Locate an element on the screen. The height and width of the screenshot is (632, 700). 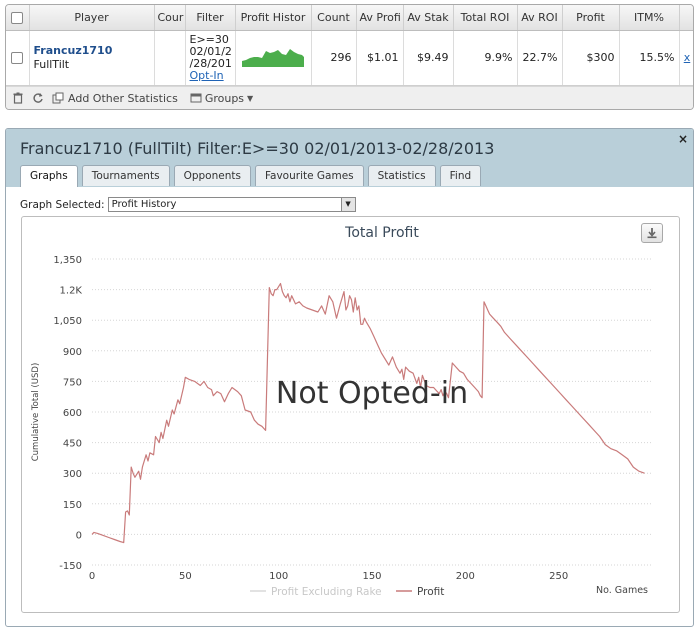
x-tick-label: 250 is located at coordinates (558, 576).